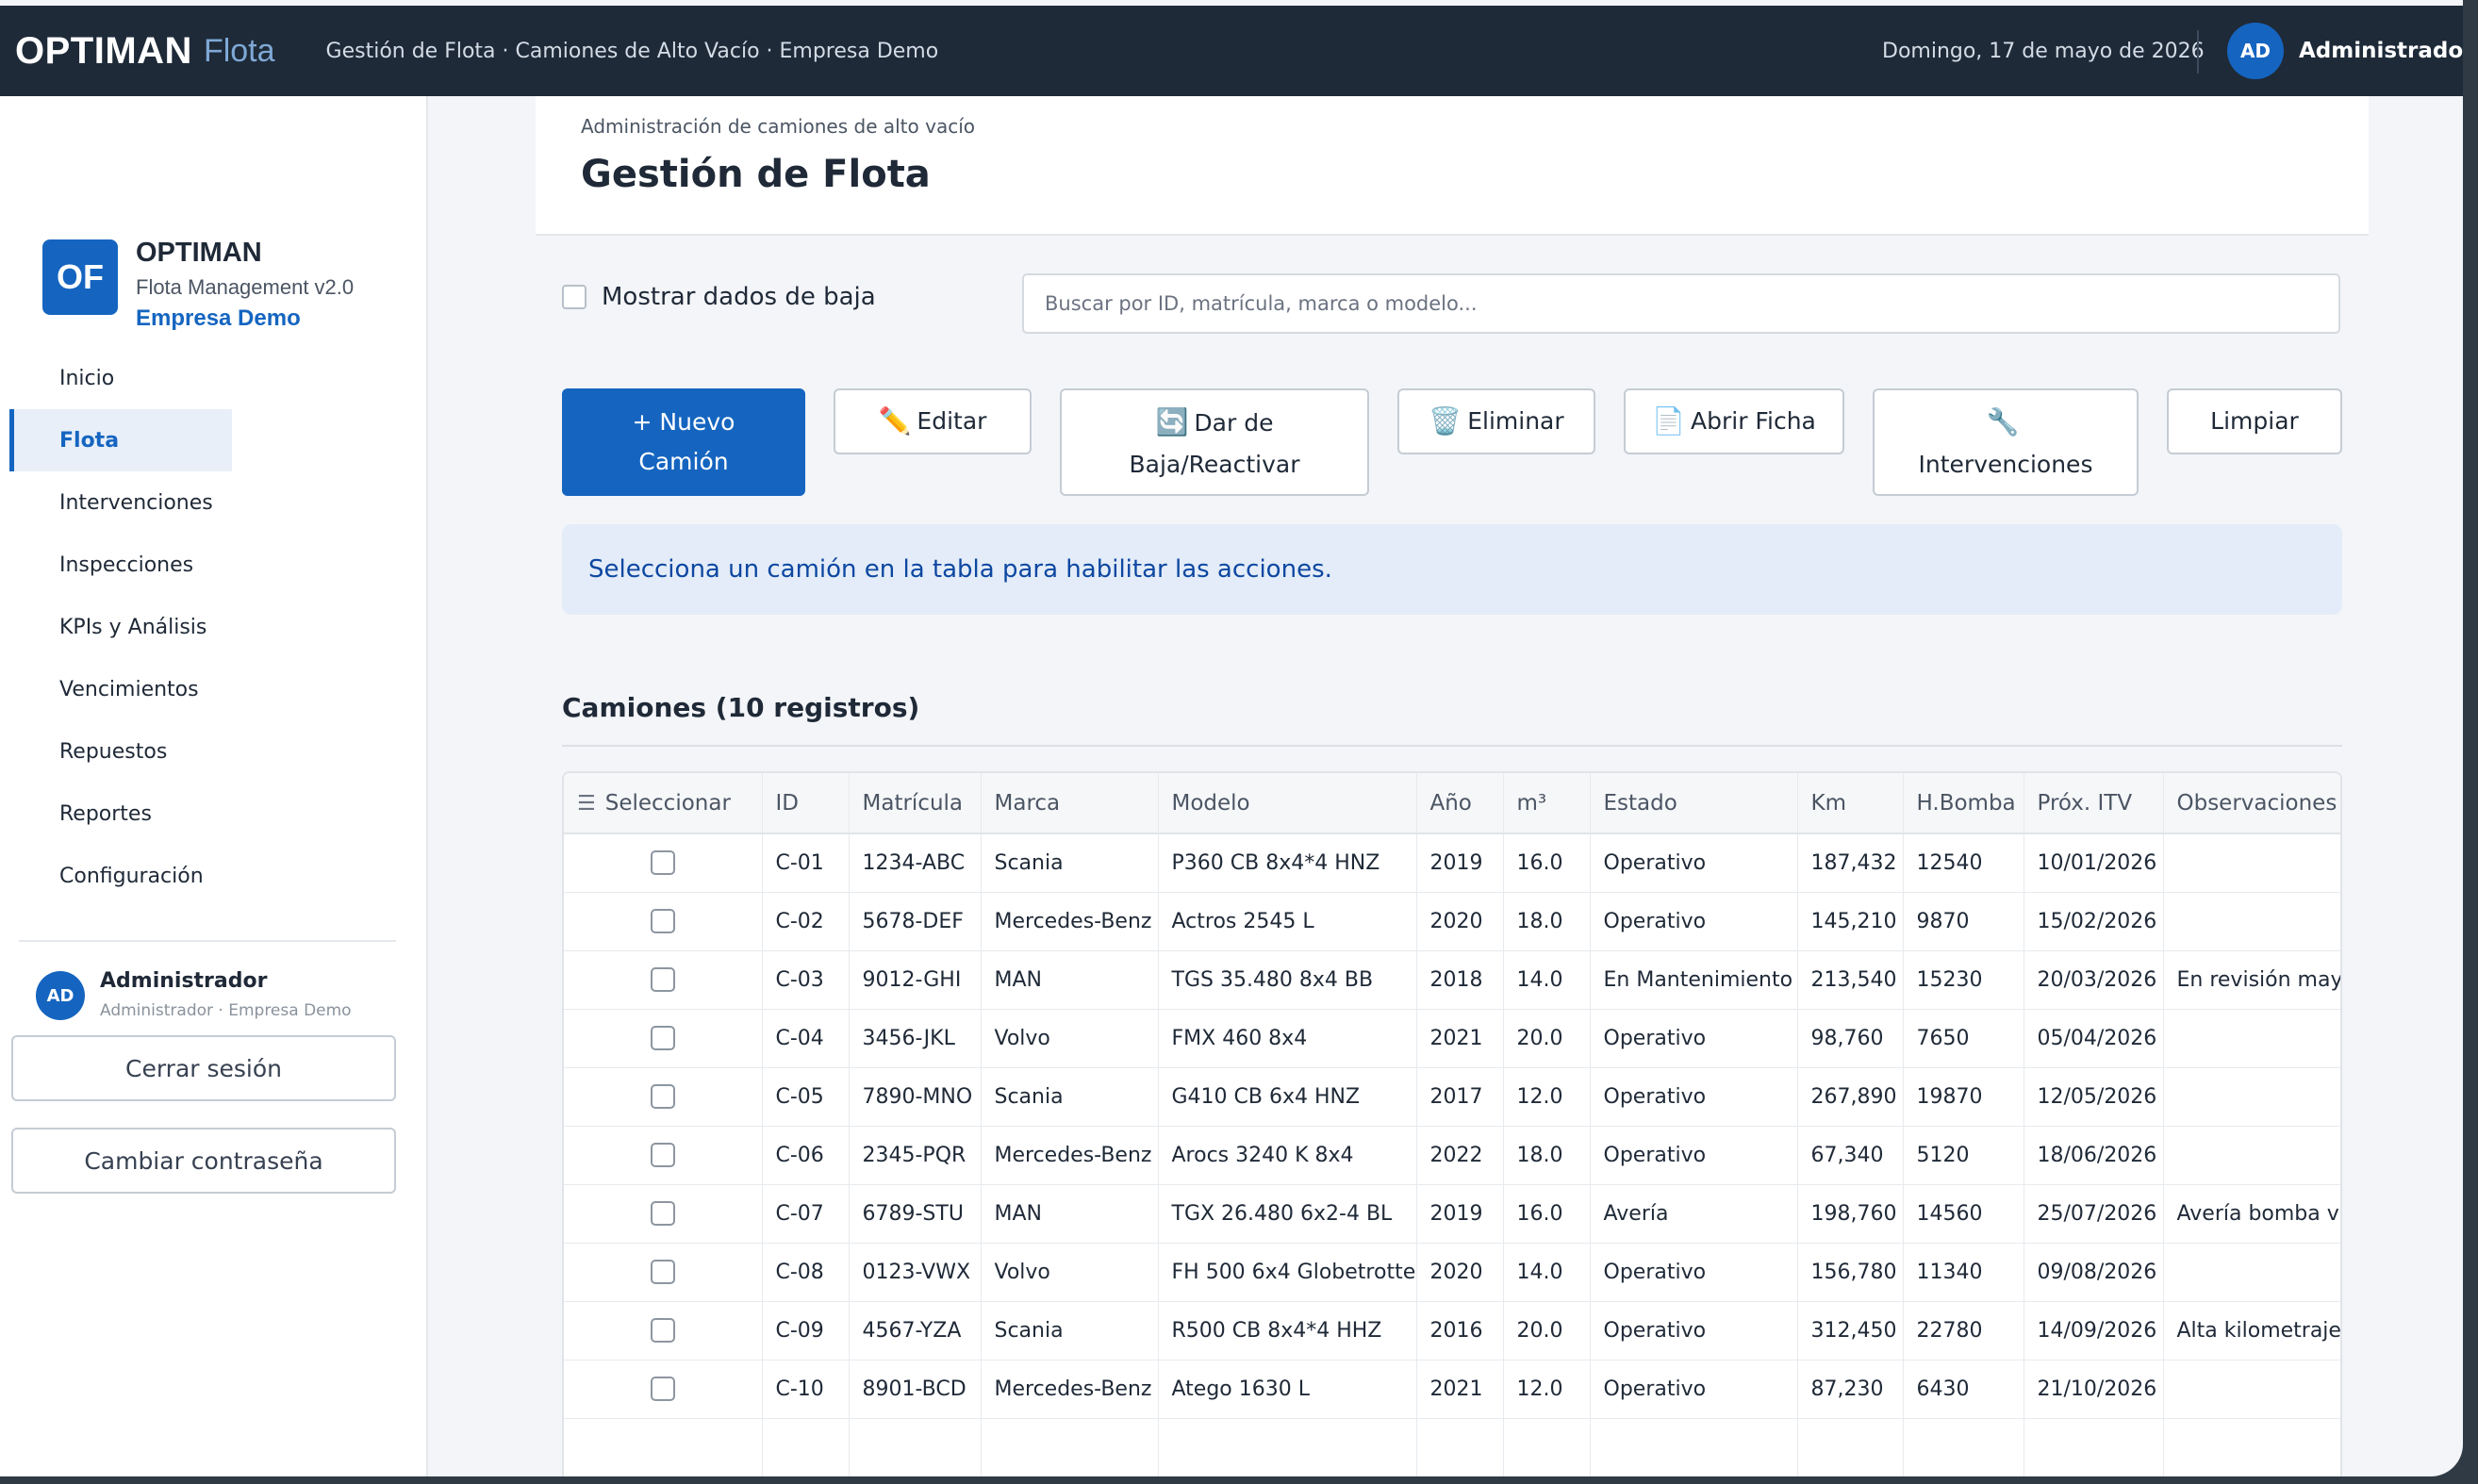  What do you see at coordinates (207, 751) in the screenshot?
I see `sidebar-item-repuestos: Repuestos` at bounding box center [207, 751].